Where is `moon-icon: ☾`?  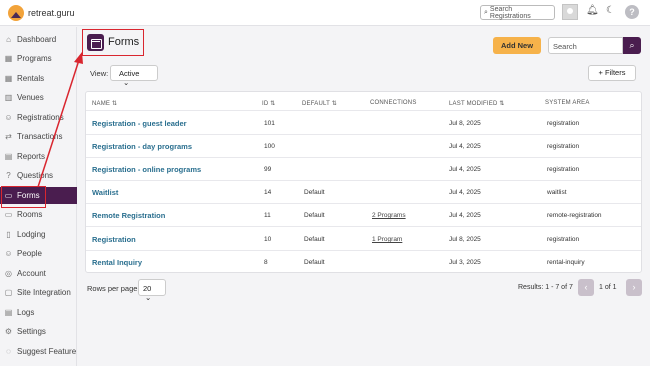 moon-icon: ☾ is located at coordinates (610, 10).